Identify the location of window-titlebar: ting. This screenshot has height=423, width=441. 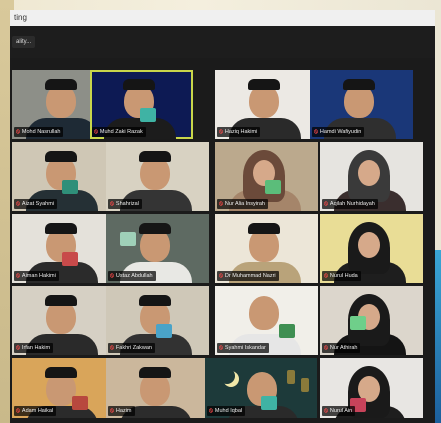
(222, 18).